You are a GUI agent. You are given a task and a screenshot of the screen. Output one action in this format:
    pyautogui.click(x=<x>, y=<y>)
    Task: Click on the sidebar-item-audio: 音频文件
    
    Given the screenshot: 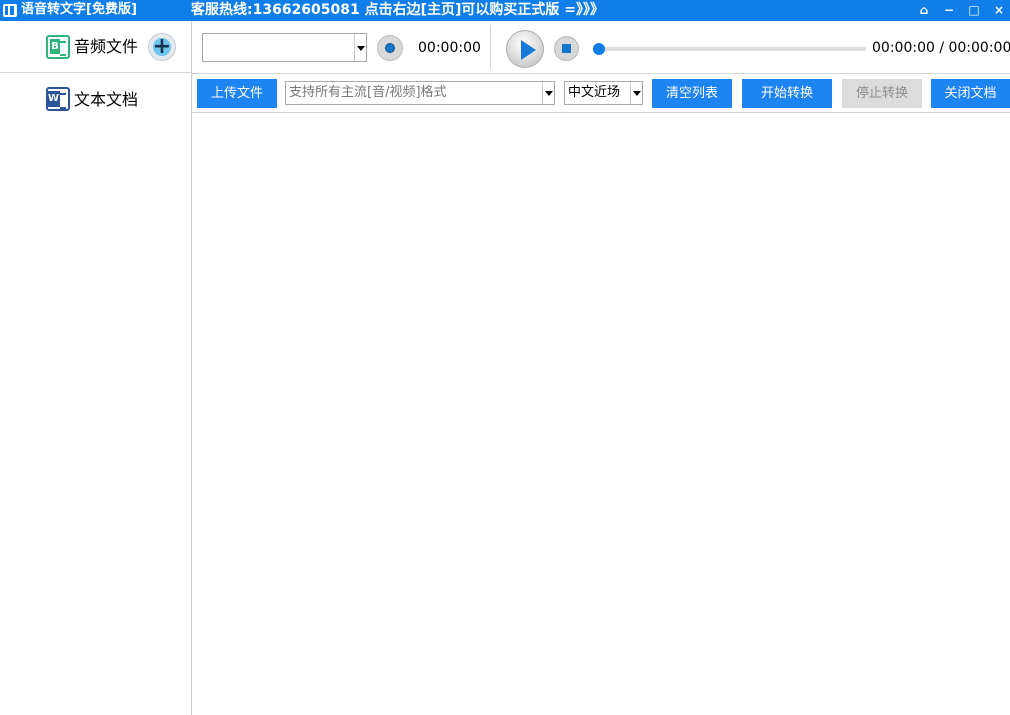 What is the action you would take?
    pyautogui.click(x=95, y=47)
    